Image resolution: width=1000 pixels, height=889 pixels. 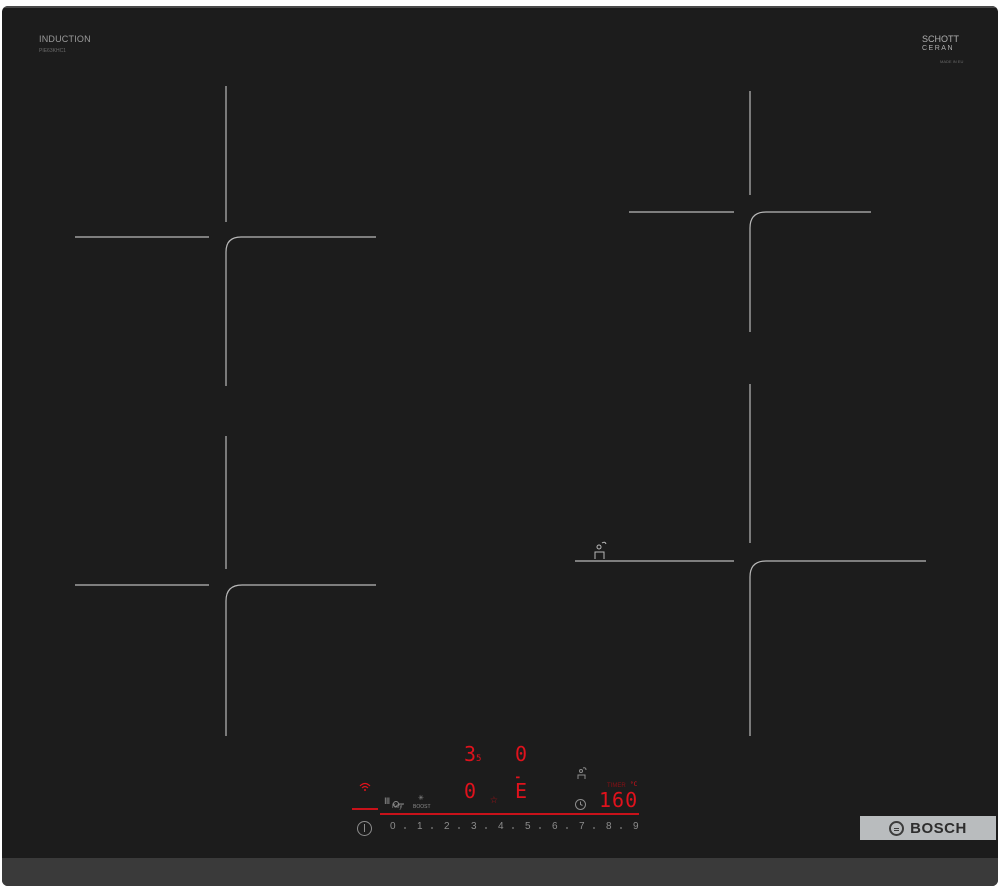 I want to click on level-0: 0, so click(x=393, y=826).